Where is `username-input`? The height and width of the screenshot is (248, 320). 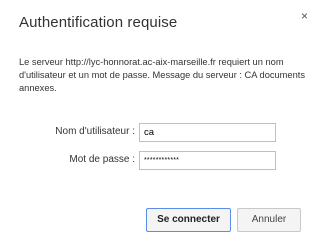 username-input is located at coordinates (207, 132).